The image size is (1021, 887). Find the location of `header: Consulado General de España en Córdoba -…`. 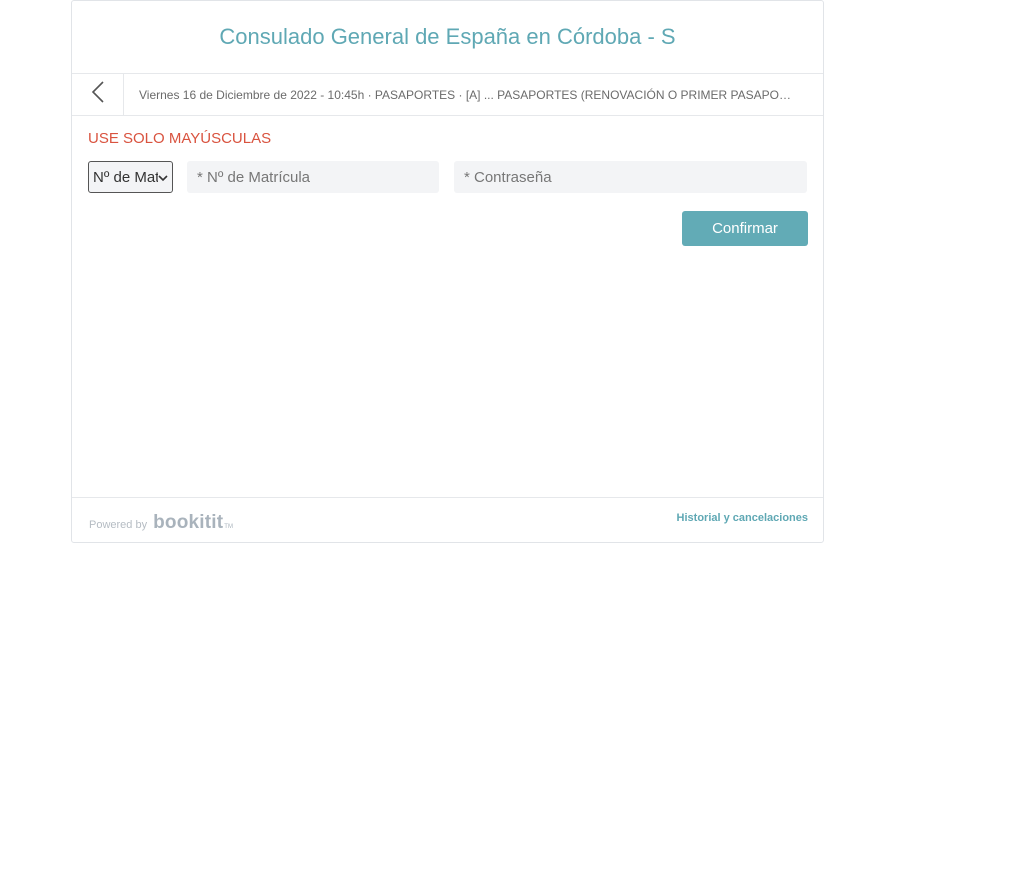

header: Consulado General de España en Córdoba -… is located at coordinates (447, 37).